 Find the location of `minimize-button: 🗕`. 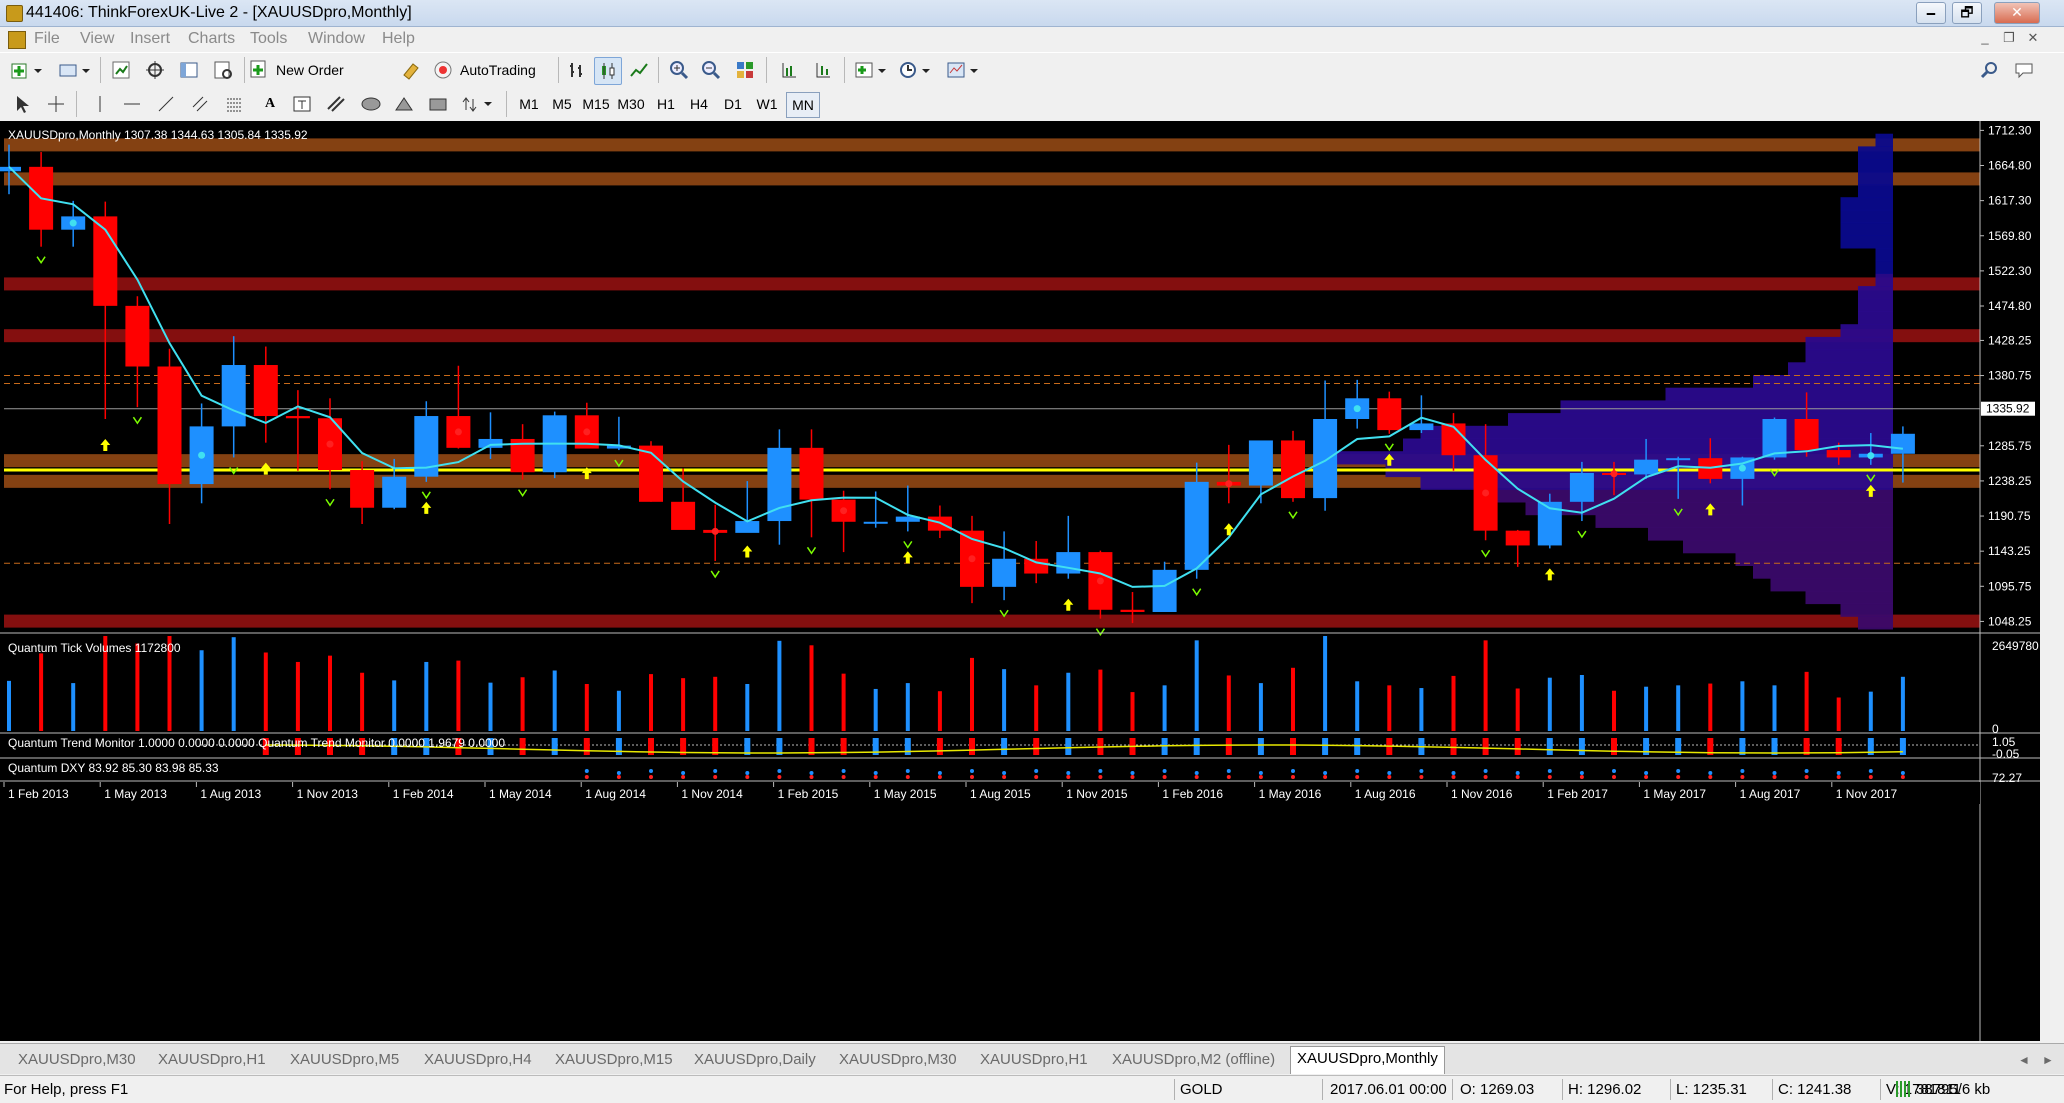

minimize-button: 🗕 is located at coordinates (1931, 13).